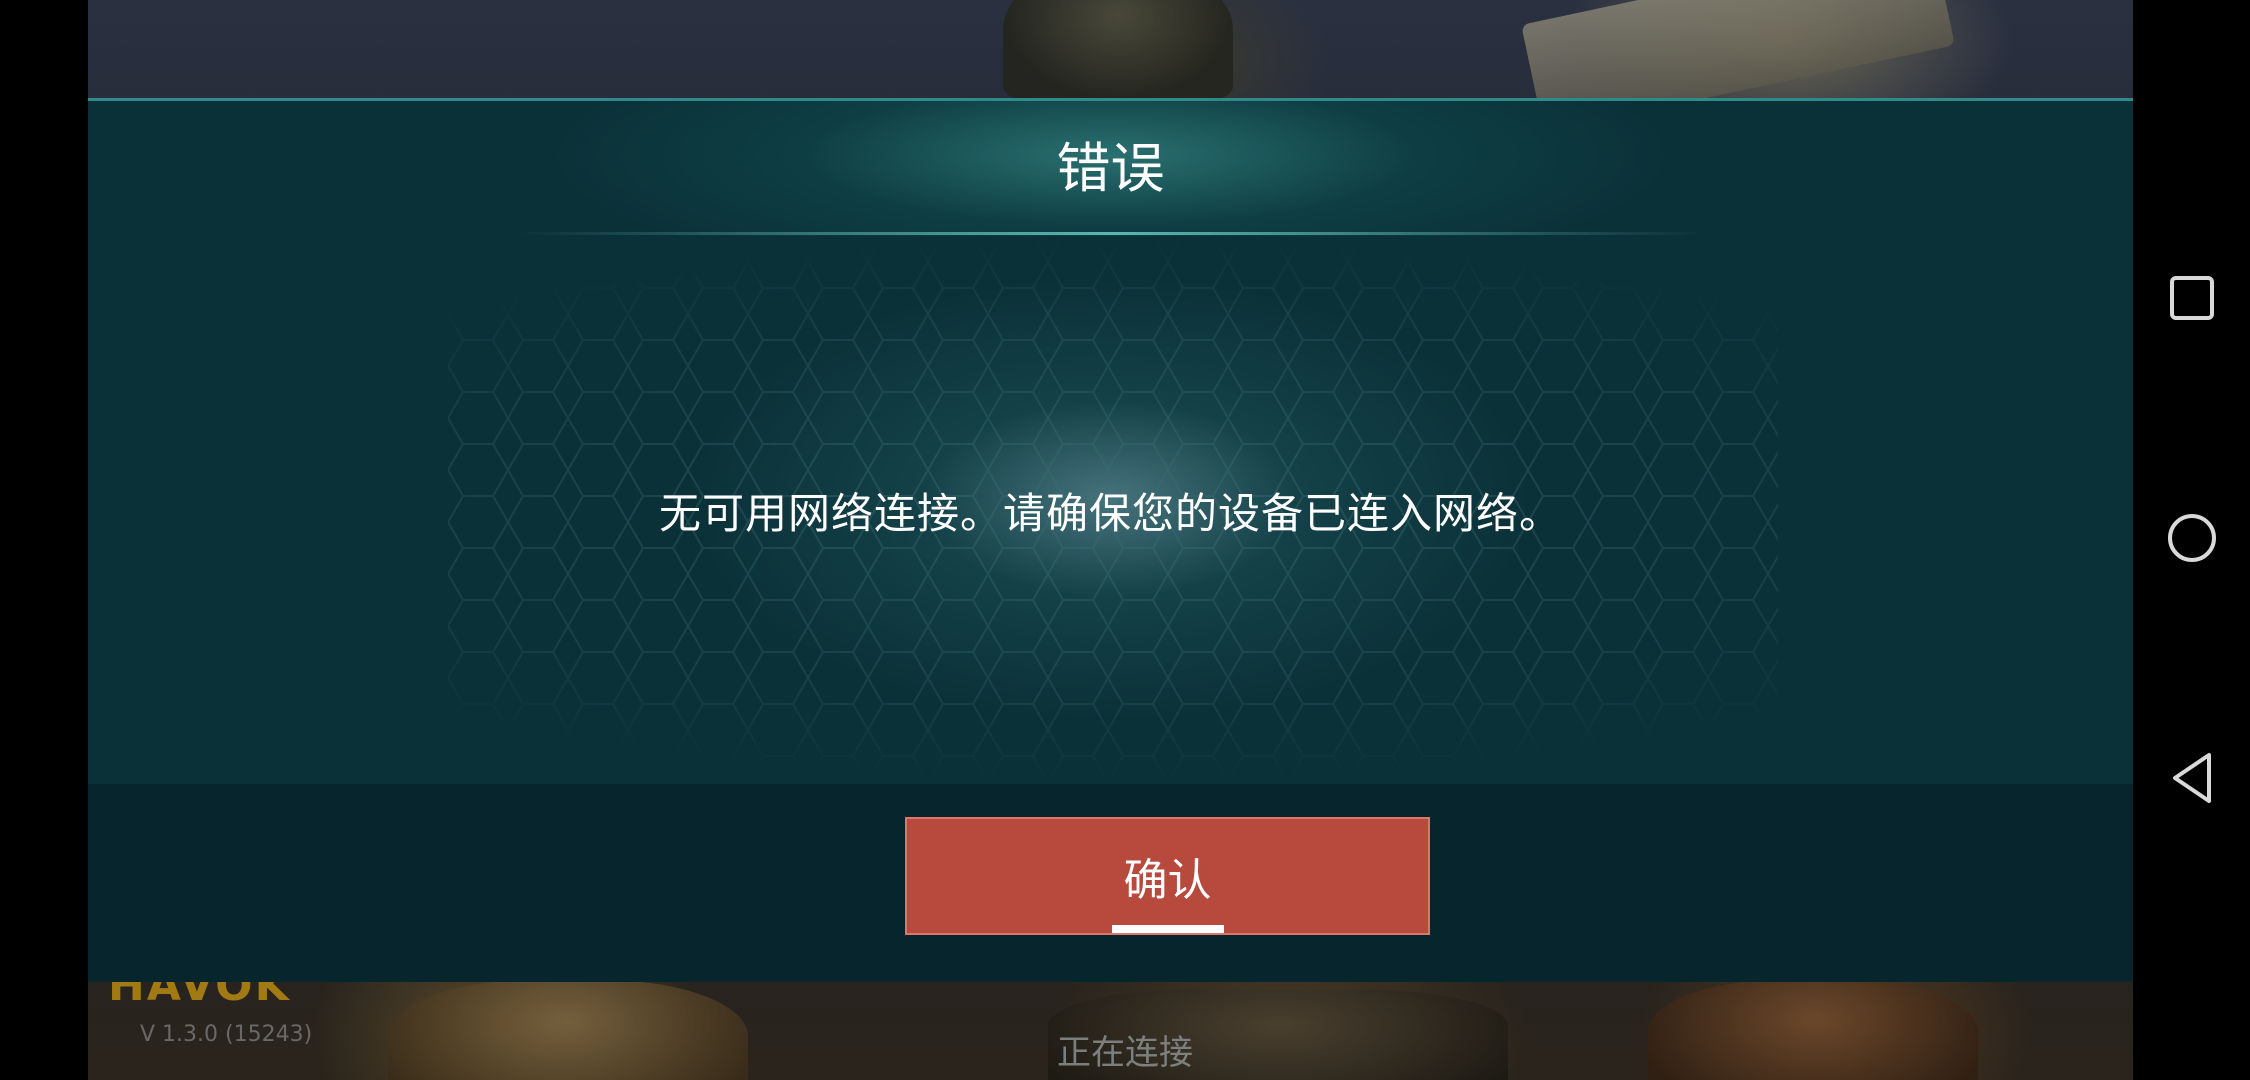  What do you see at coordinates (1167, 880) in the screenshot?
I see `confirm-button-label: 确认` at bounding box center [1167, 880].